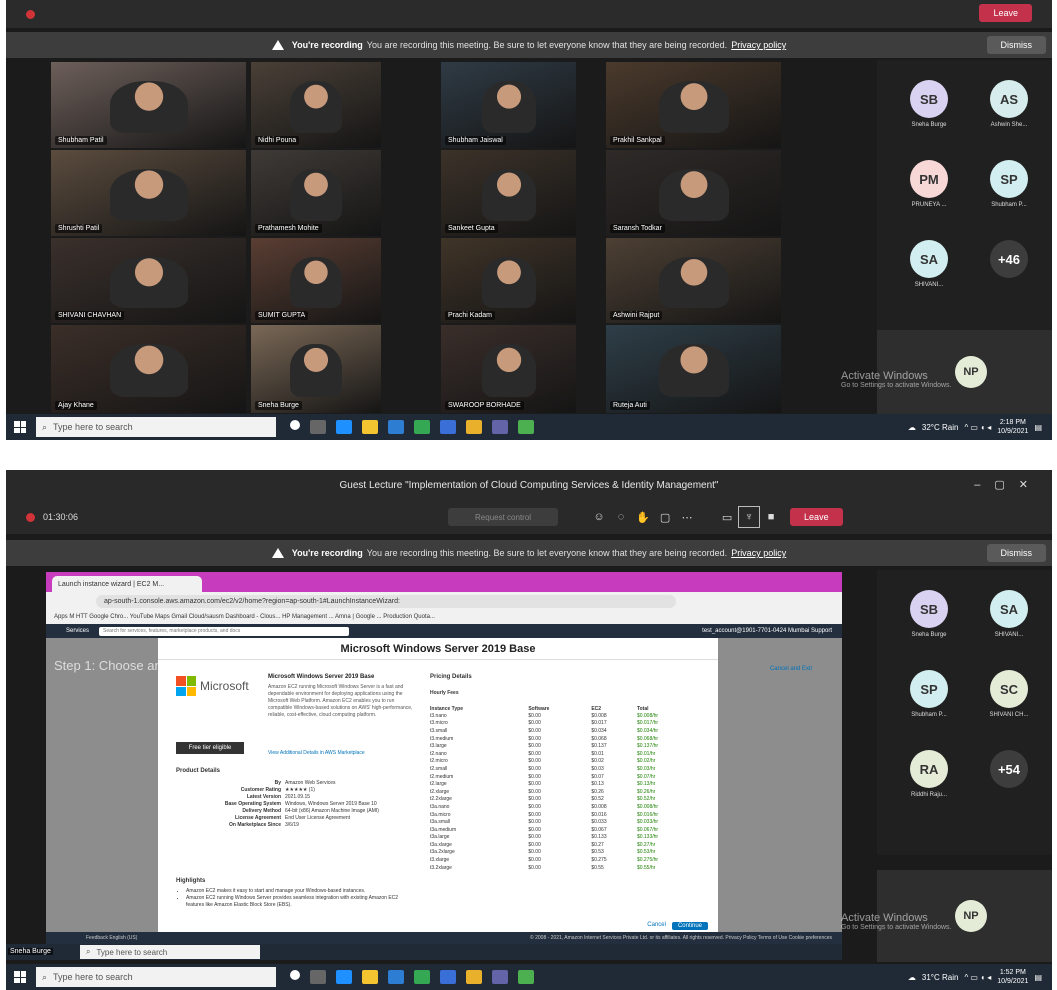  Describe the element at coordinates (77, 631) in the screenshot. I see `aws-services-menu: Services` at that location.